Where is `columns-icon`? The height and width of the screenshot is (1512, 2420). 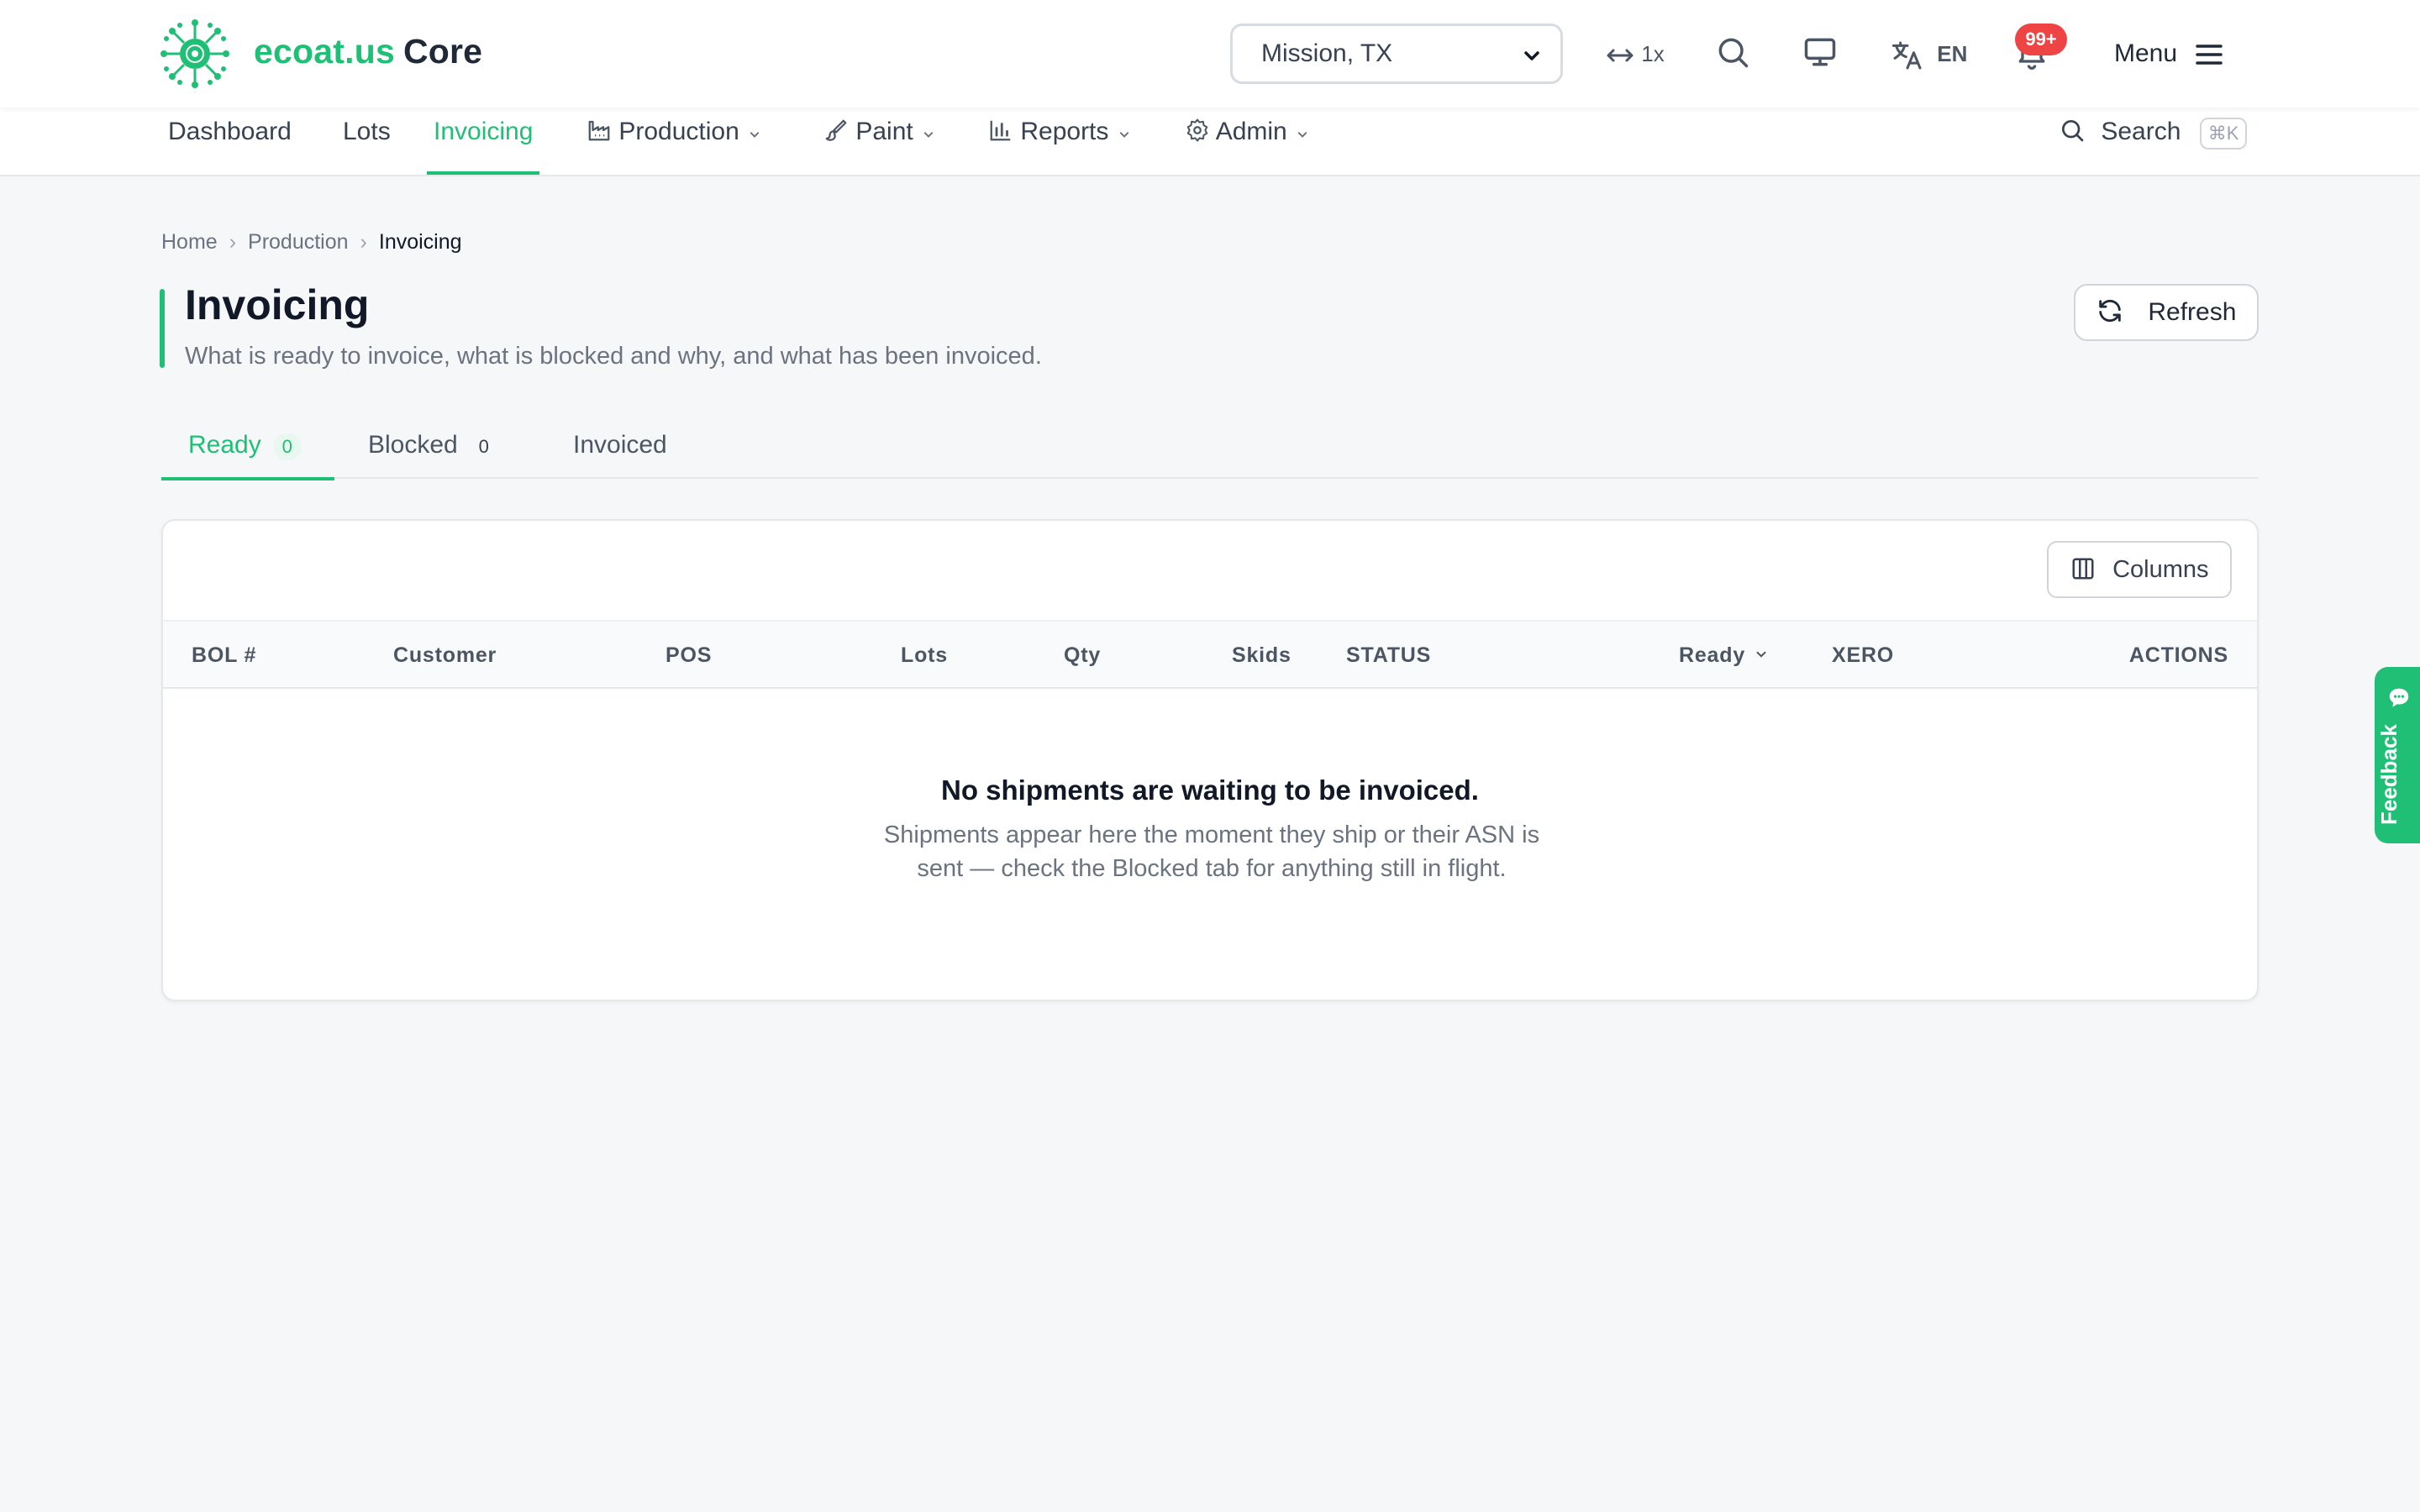 columns-icon is located at coordinates (2083, 569).